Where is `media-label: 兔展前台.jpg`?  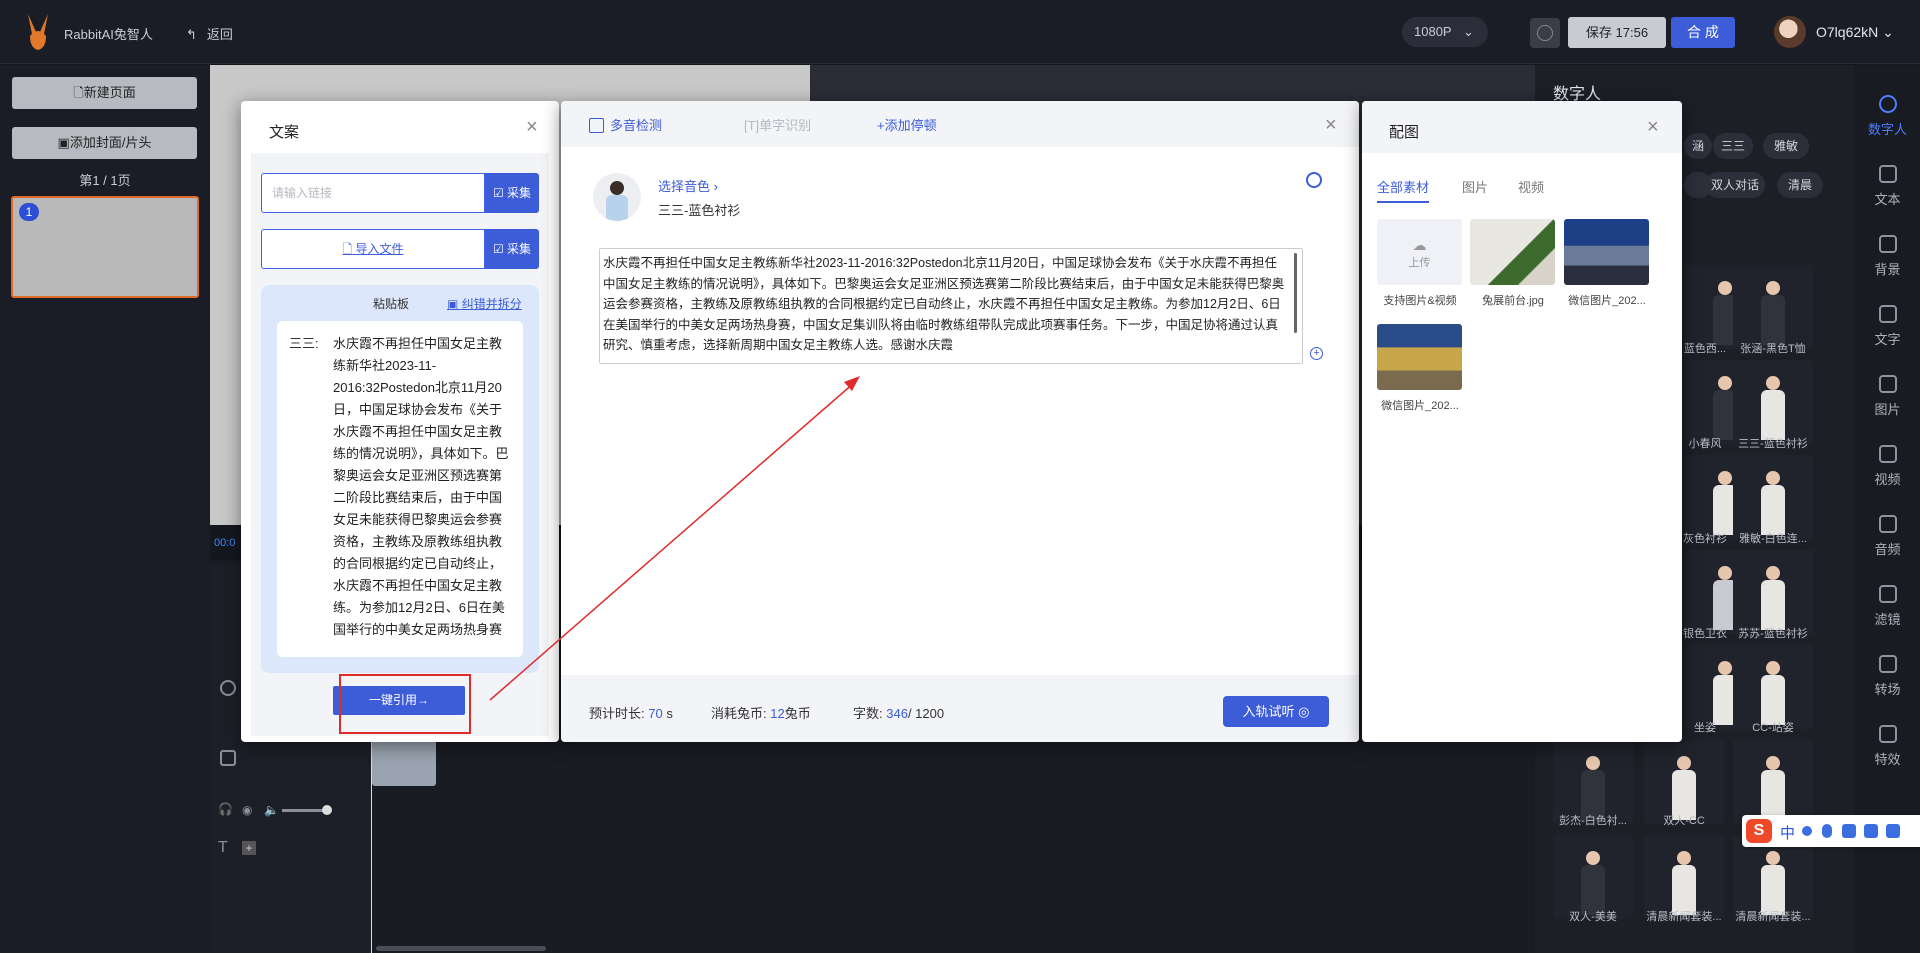 media-label: 兔展前台.jpg is located at coordinates (1513, 301).